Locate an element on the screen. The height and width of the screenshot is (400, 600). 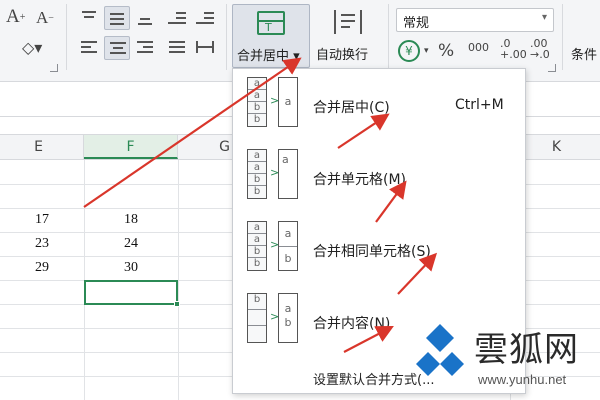
decrease-font-size-icon: A − is located at coordinates (45, 18).